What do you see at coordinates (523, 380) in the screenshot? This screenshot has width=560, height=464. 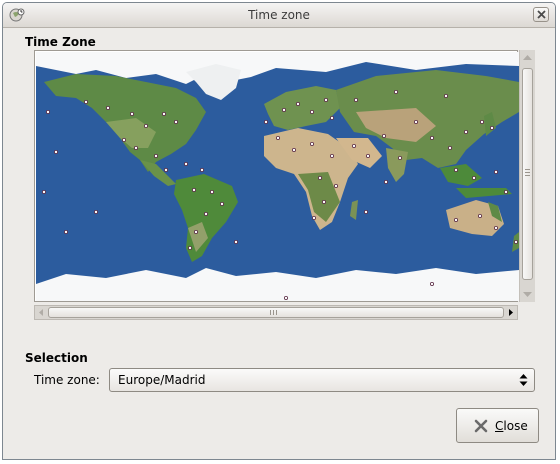 I see `updown-arrows-icon` at bounding box center [523, 380].